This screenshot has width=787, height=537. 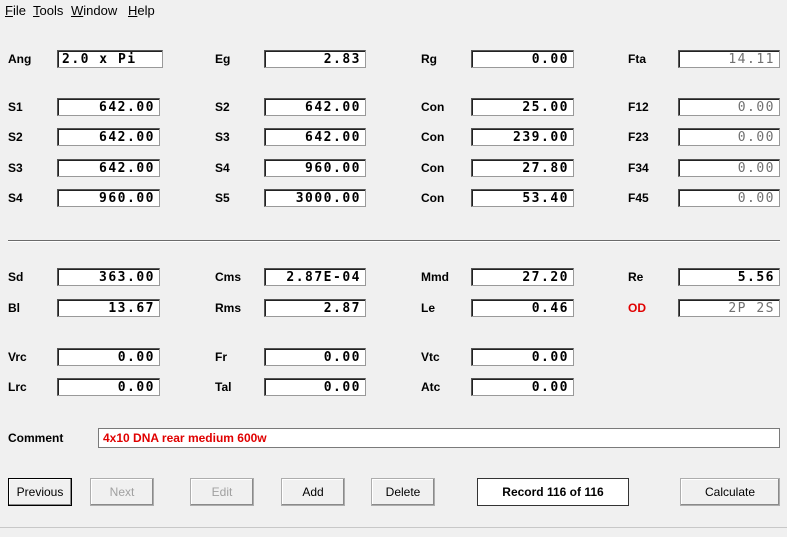 What do you see at coordinates (729, 277) in the screenshot?
I see `re-field: 5.56` at bounding box center [729, 277].